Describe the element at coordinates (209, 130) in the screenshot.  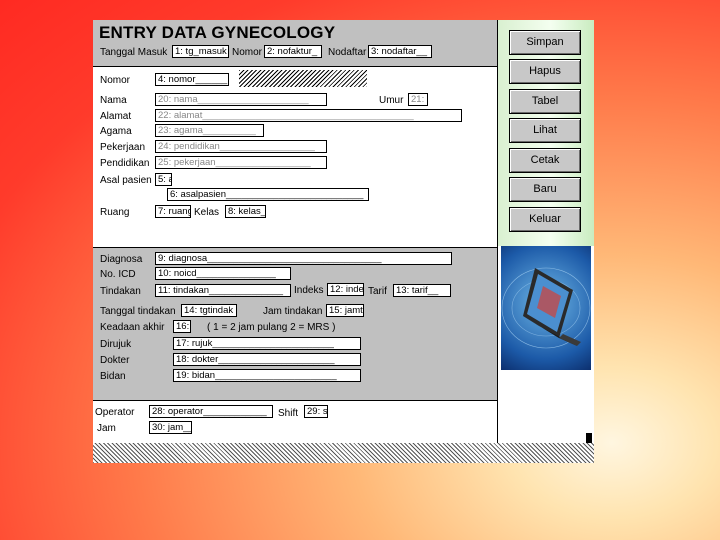
I see `agama-field: 23: agama__________` at that location.